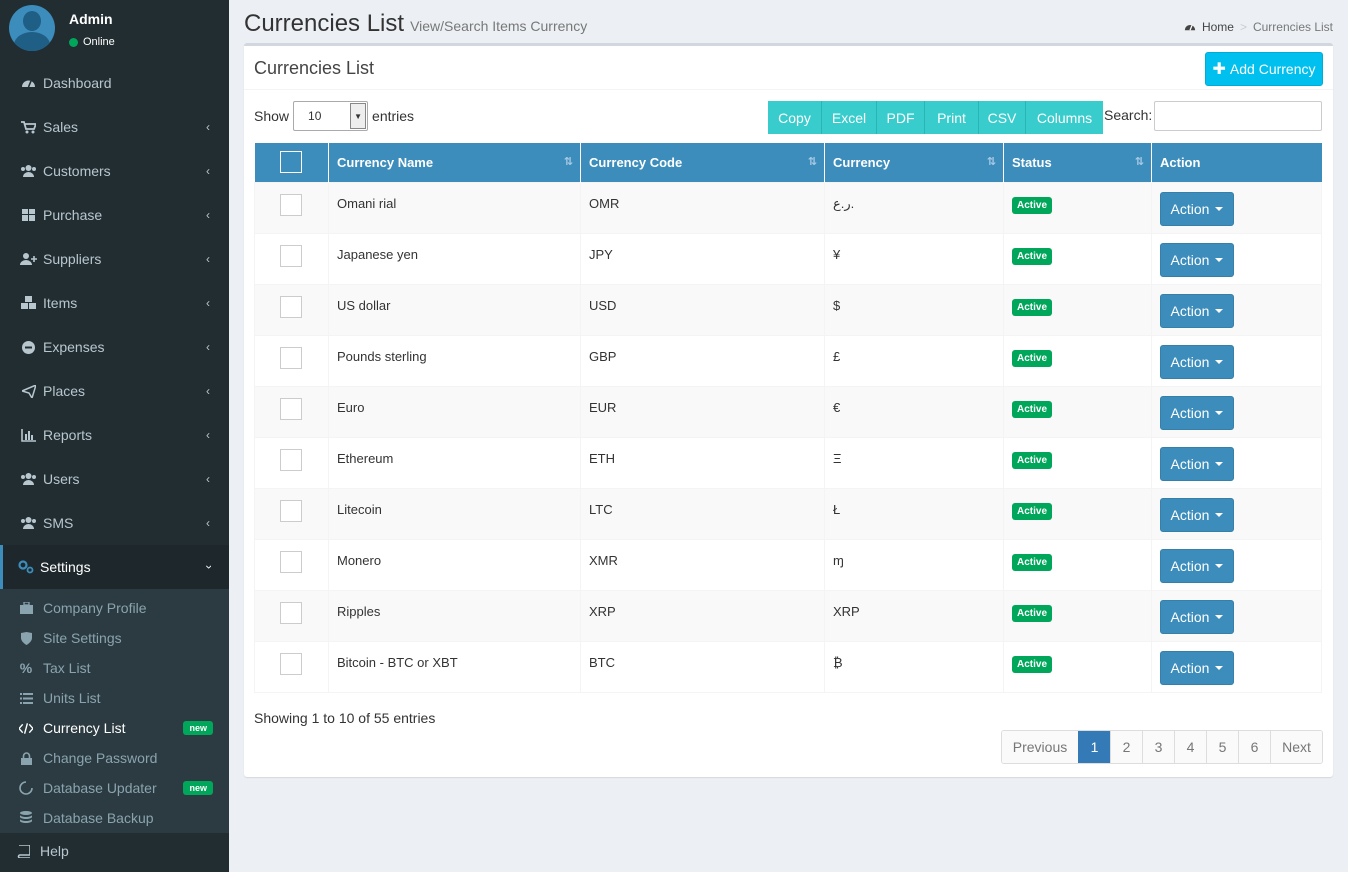 The height and width of the screenshot is (872, 1348). I want to click on sidebar-item-expenses: Expenses ‹, so click(114, 347).